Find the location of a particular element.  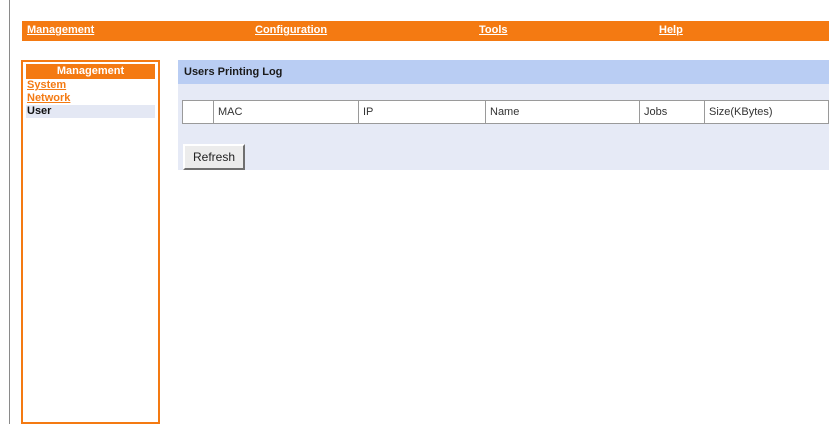

frame-border is located at coordinates (9, 212).